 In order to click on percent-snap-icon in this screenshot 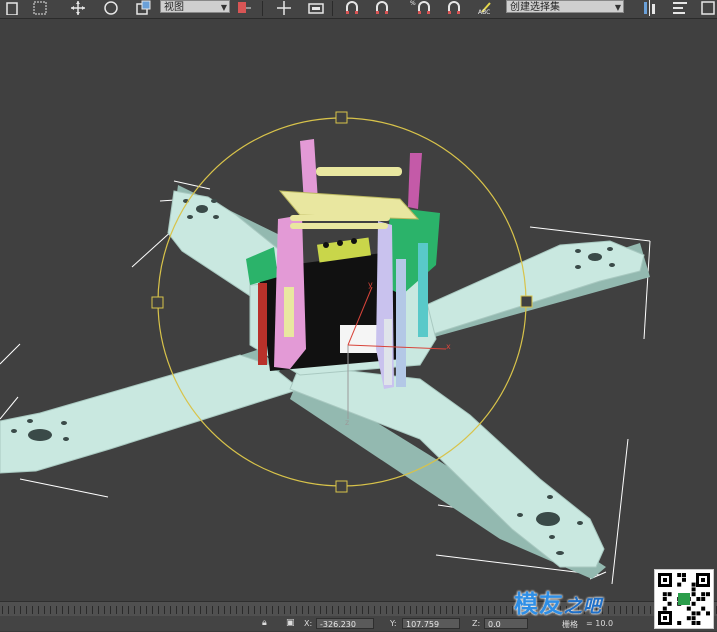, I will do `click(424, 8)`.